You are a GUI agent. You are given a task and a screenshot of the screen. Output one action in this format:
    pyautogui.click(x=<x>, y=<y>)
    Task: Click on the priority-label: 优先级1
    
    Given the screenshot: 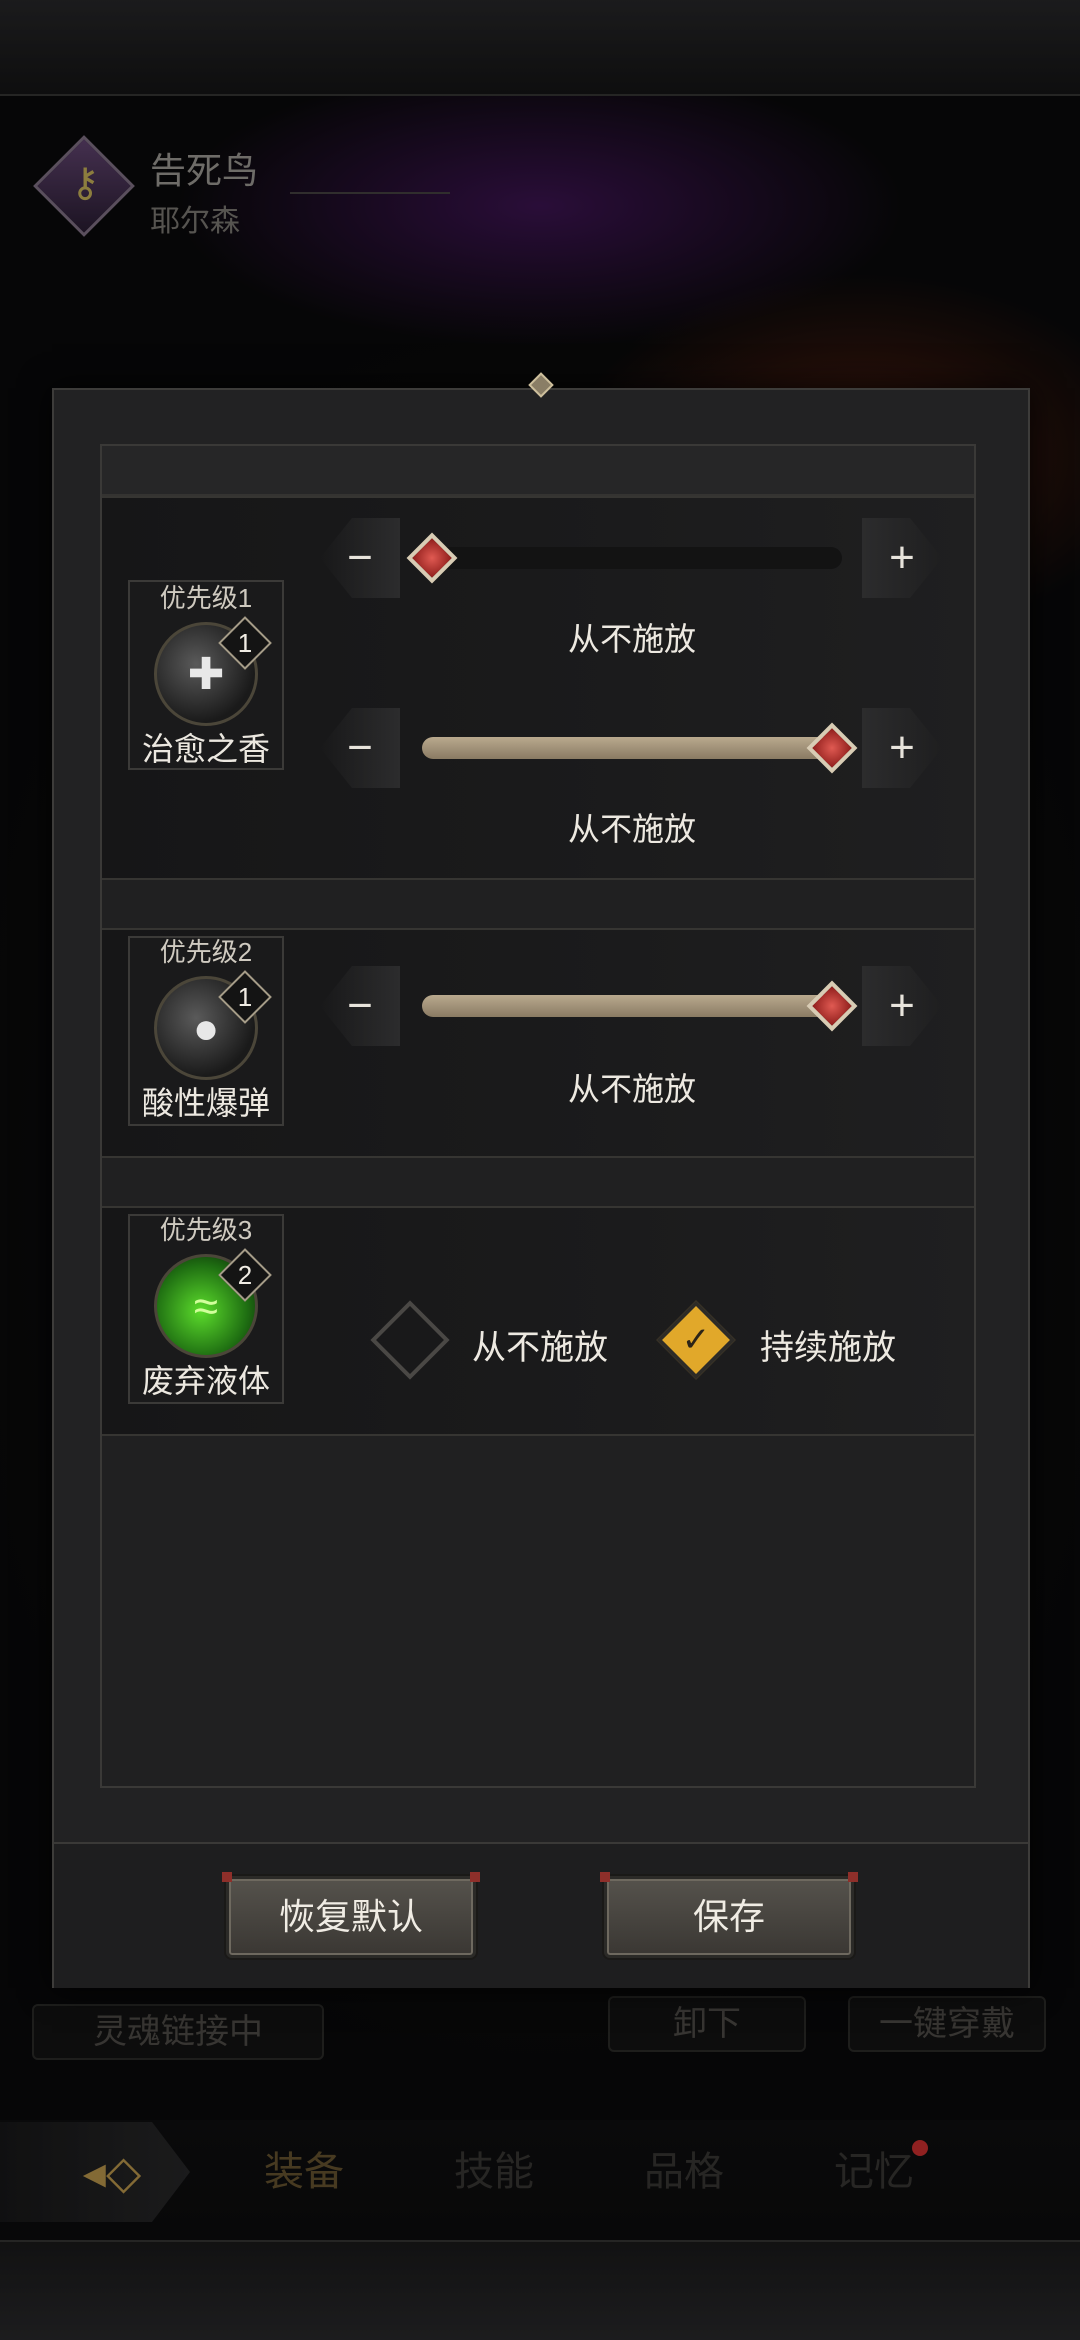 What is the action you would take?
    pyautogui.click(x=206, y=598)
    